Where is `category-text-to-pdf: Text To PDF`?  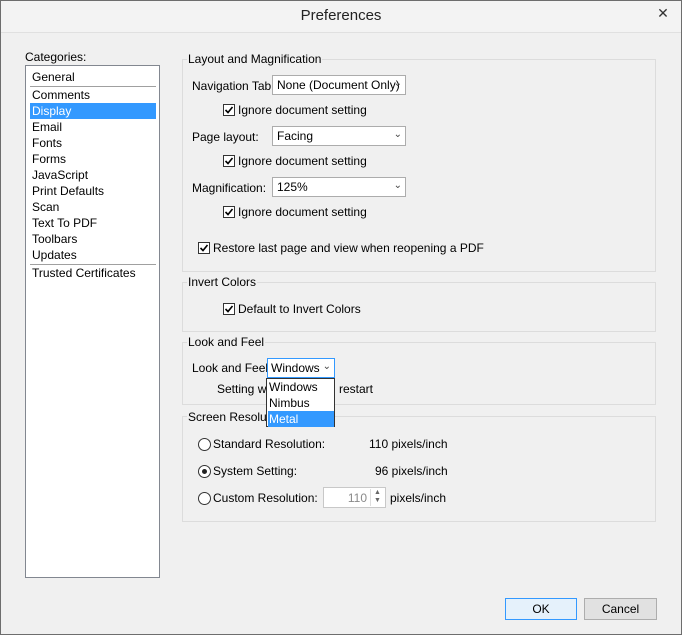
category-text-to-pdf: Text To PDF is located at coordinates (93, 223).